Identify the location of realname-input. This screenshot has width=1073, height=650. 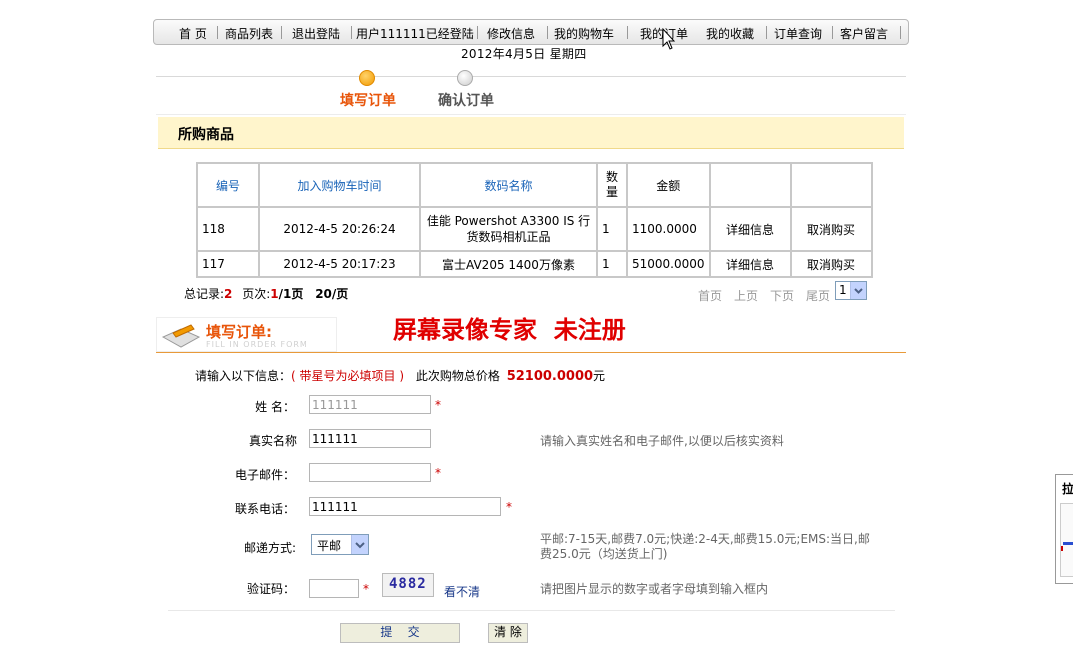
(370, 438).